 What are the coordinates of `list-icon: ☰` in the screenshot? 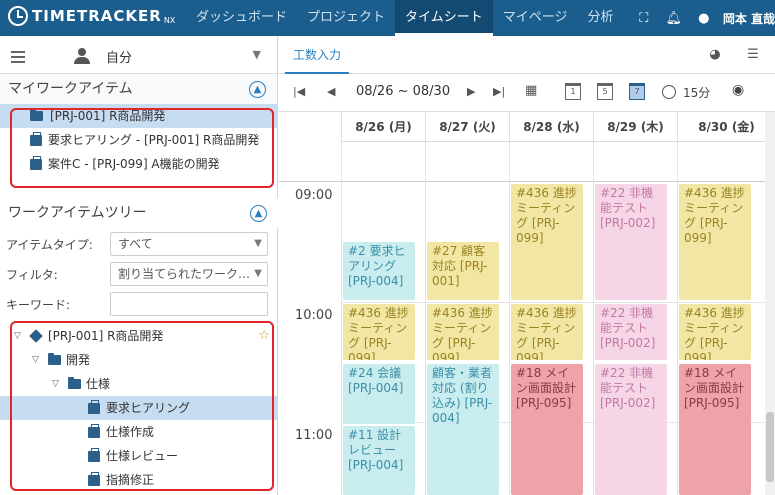 It's located at (753, 55).